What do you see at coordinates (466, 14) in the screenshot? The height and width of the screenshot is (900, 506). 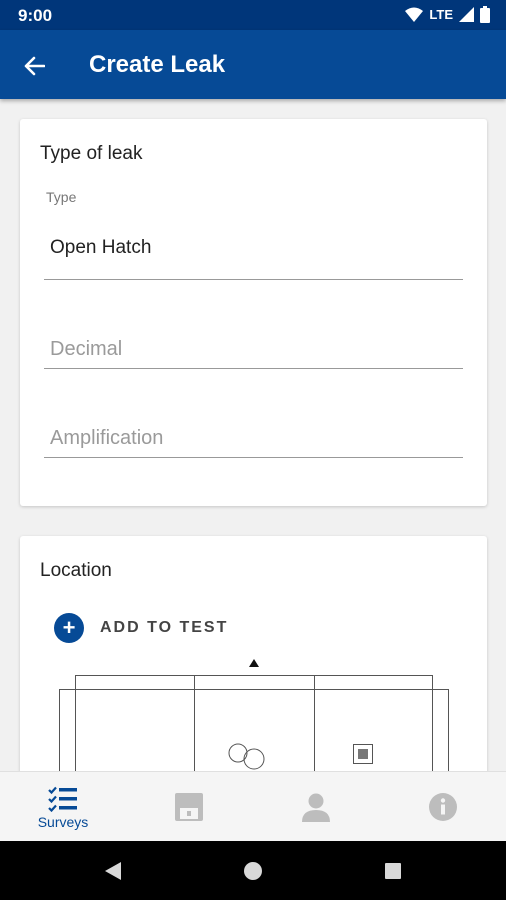 I see `signal-icon` at bounding box center [466, 14].